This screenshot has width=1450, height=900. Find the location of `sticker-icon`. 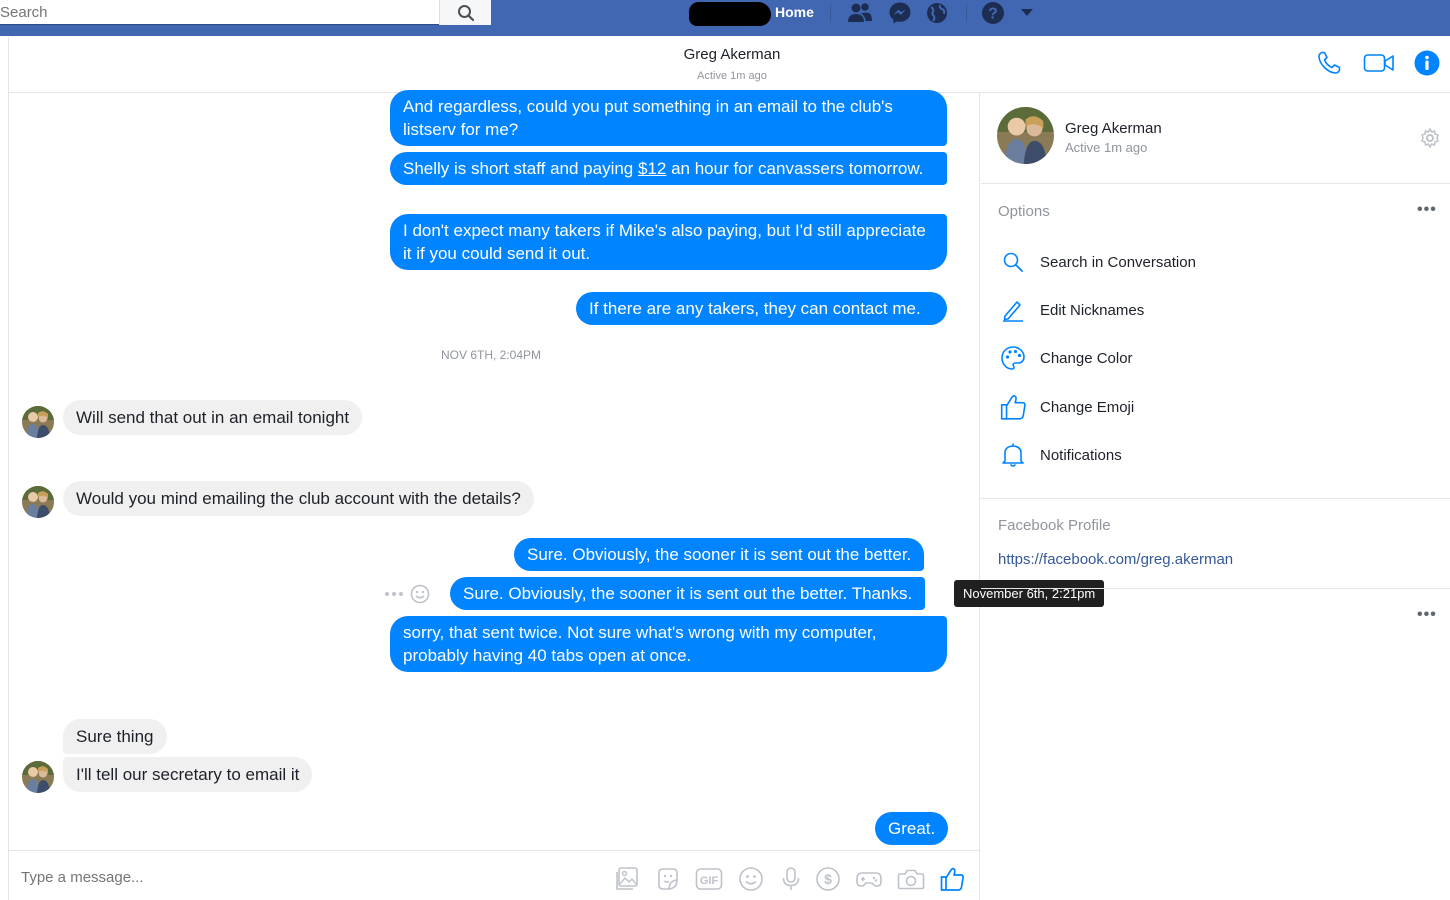

sticker-icon is located at coordinates (668, 879).